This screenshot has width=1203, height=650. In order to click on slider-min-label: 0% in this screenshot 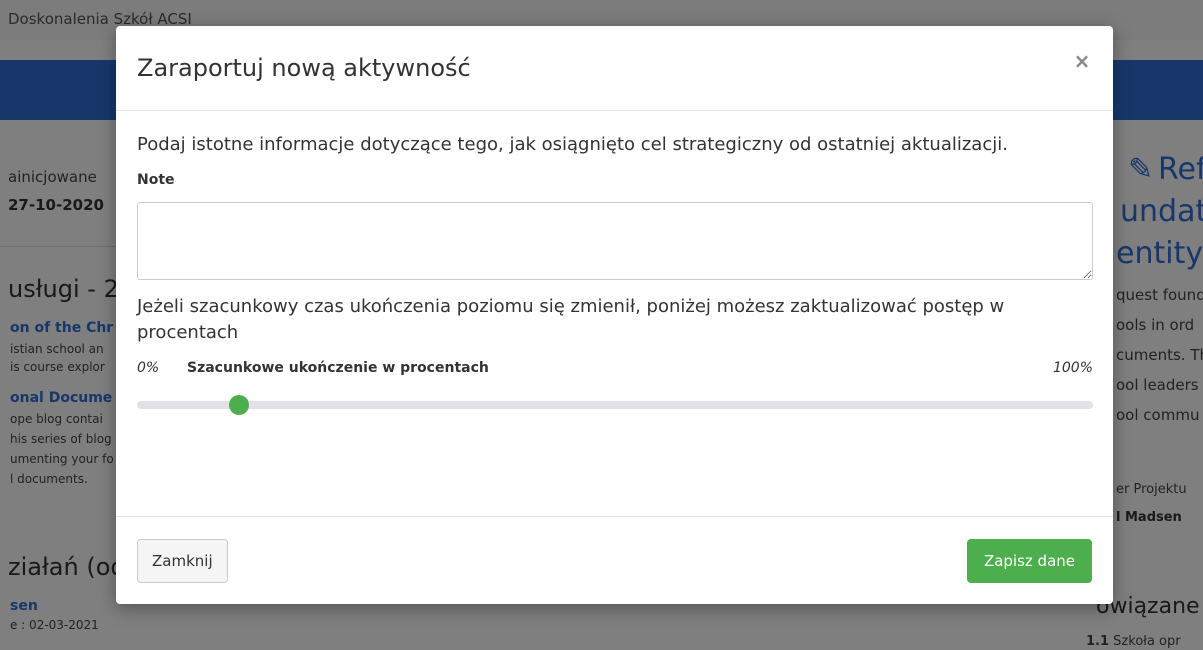, I will do `click(148, 368)`.